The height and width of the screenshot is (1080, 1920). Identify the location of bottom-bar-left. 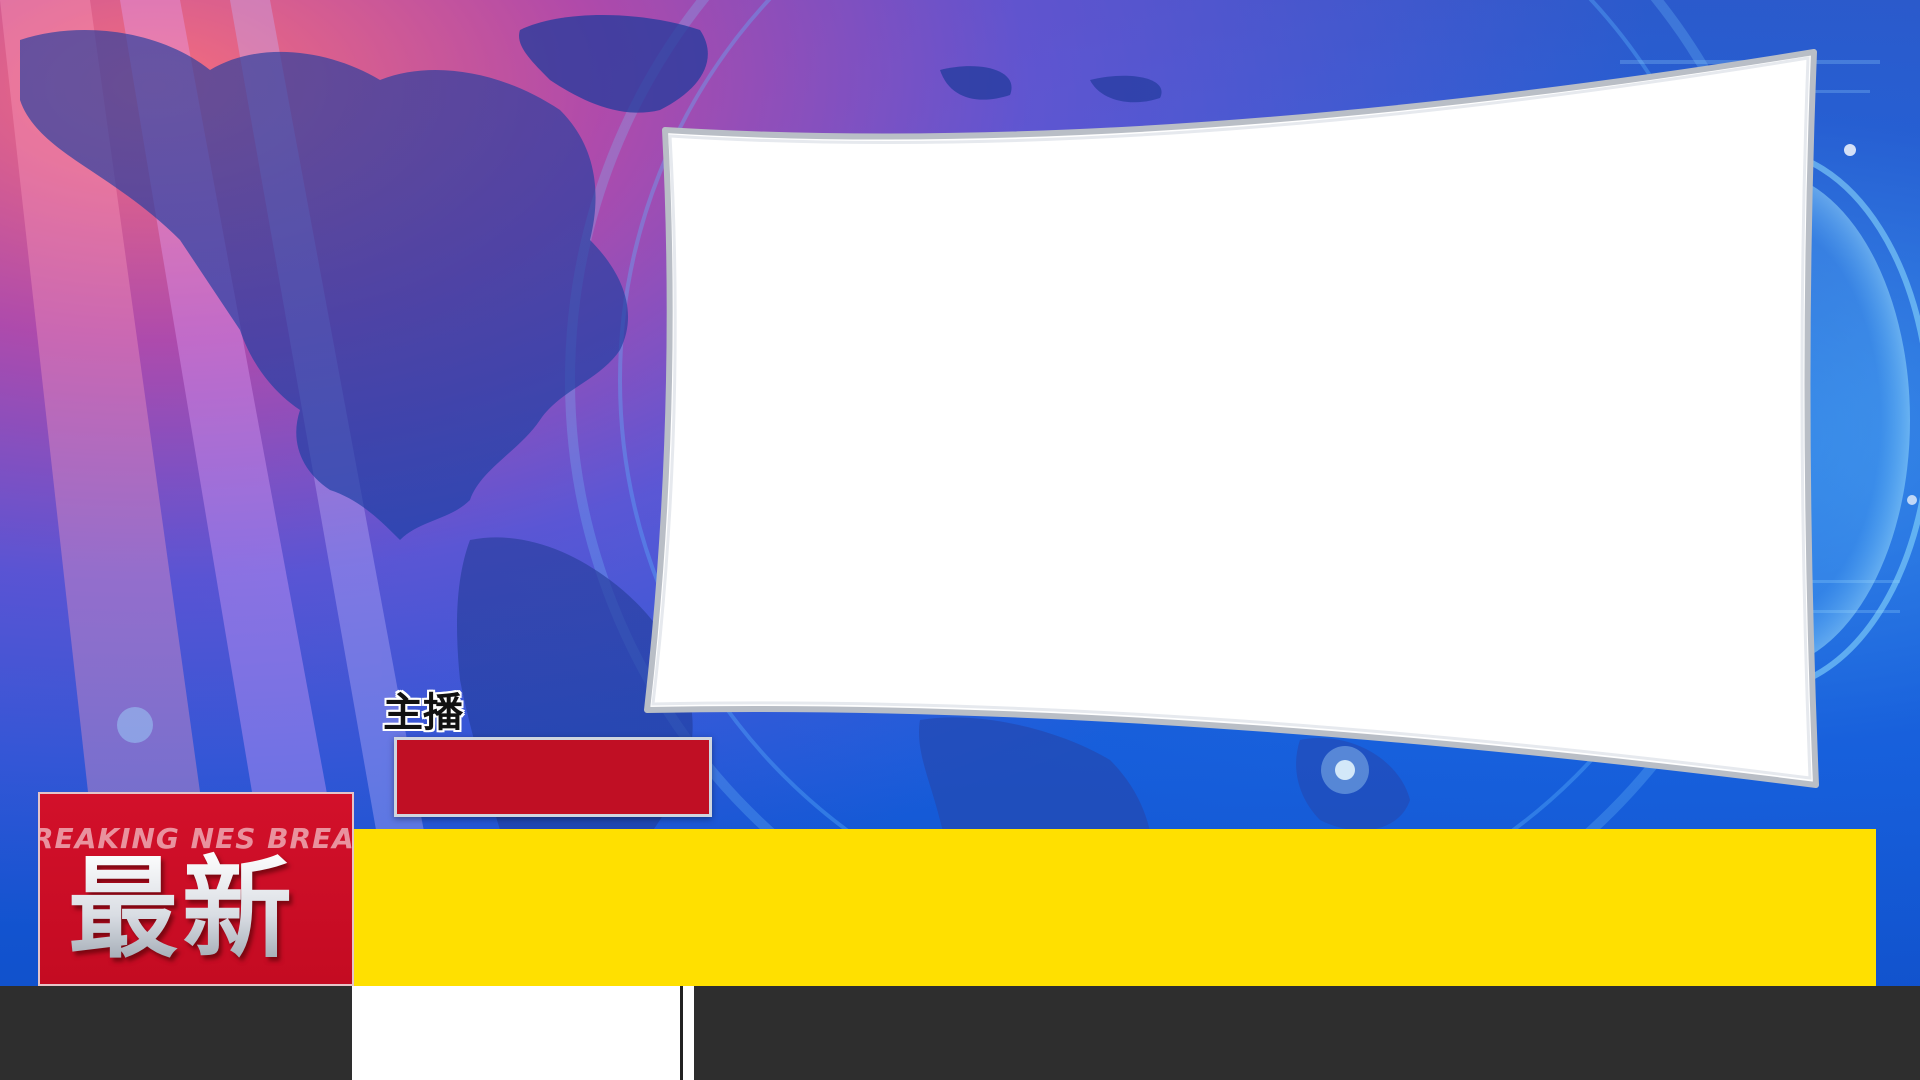
(176, 1033).